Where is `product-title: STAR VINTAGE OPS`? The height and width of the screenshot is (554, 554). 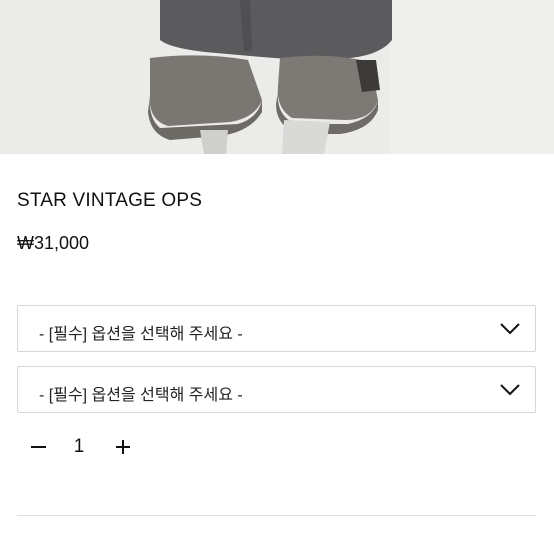
product-title: STAR VINTAGE OPS is located at coordinates (110, 200).